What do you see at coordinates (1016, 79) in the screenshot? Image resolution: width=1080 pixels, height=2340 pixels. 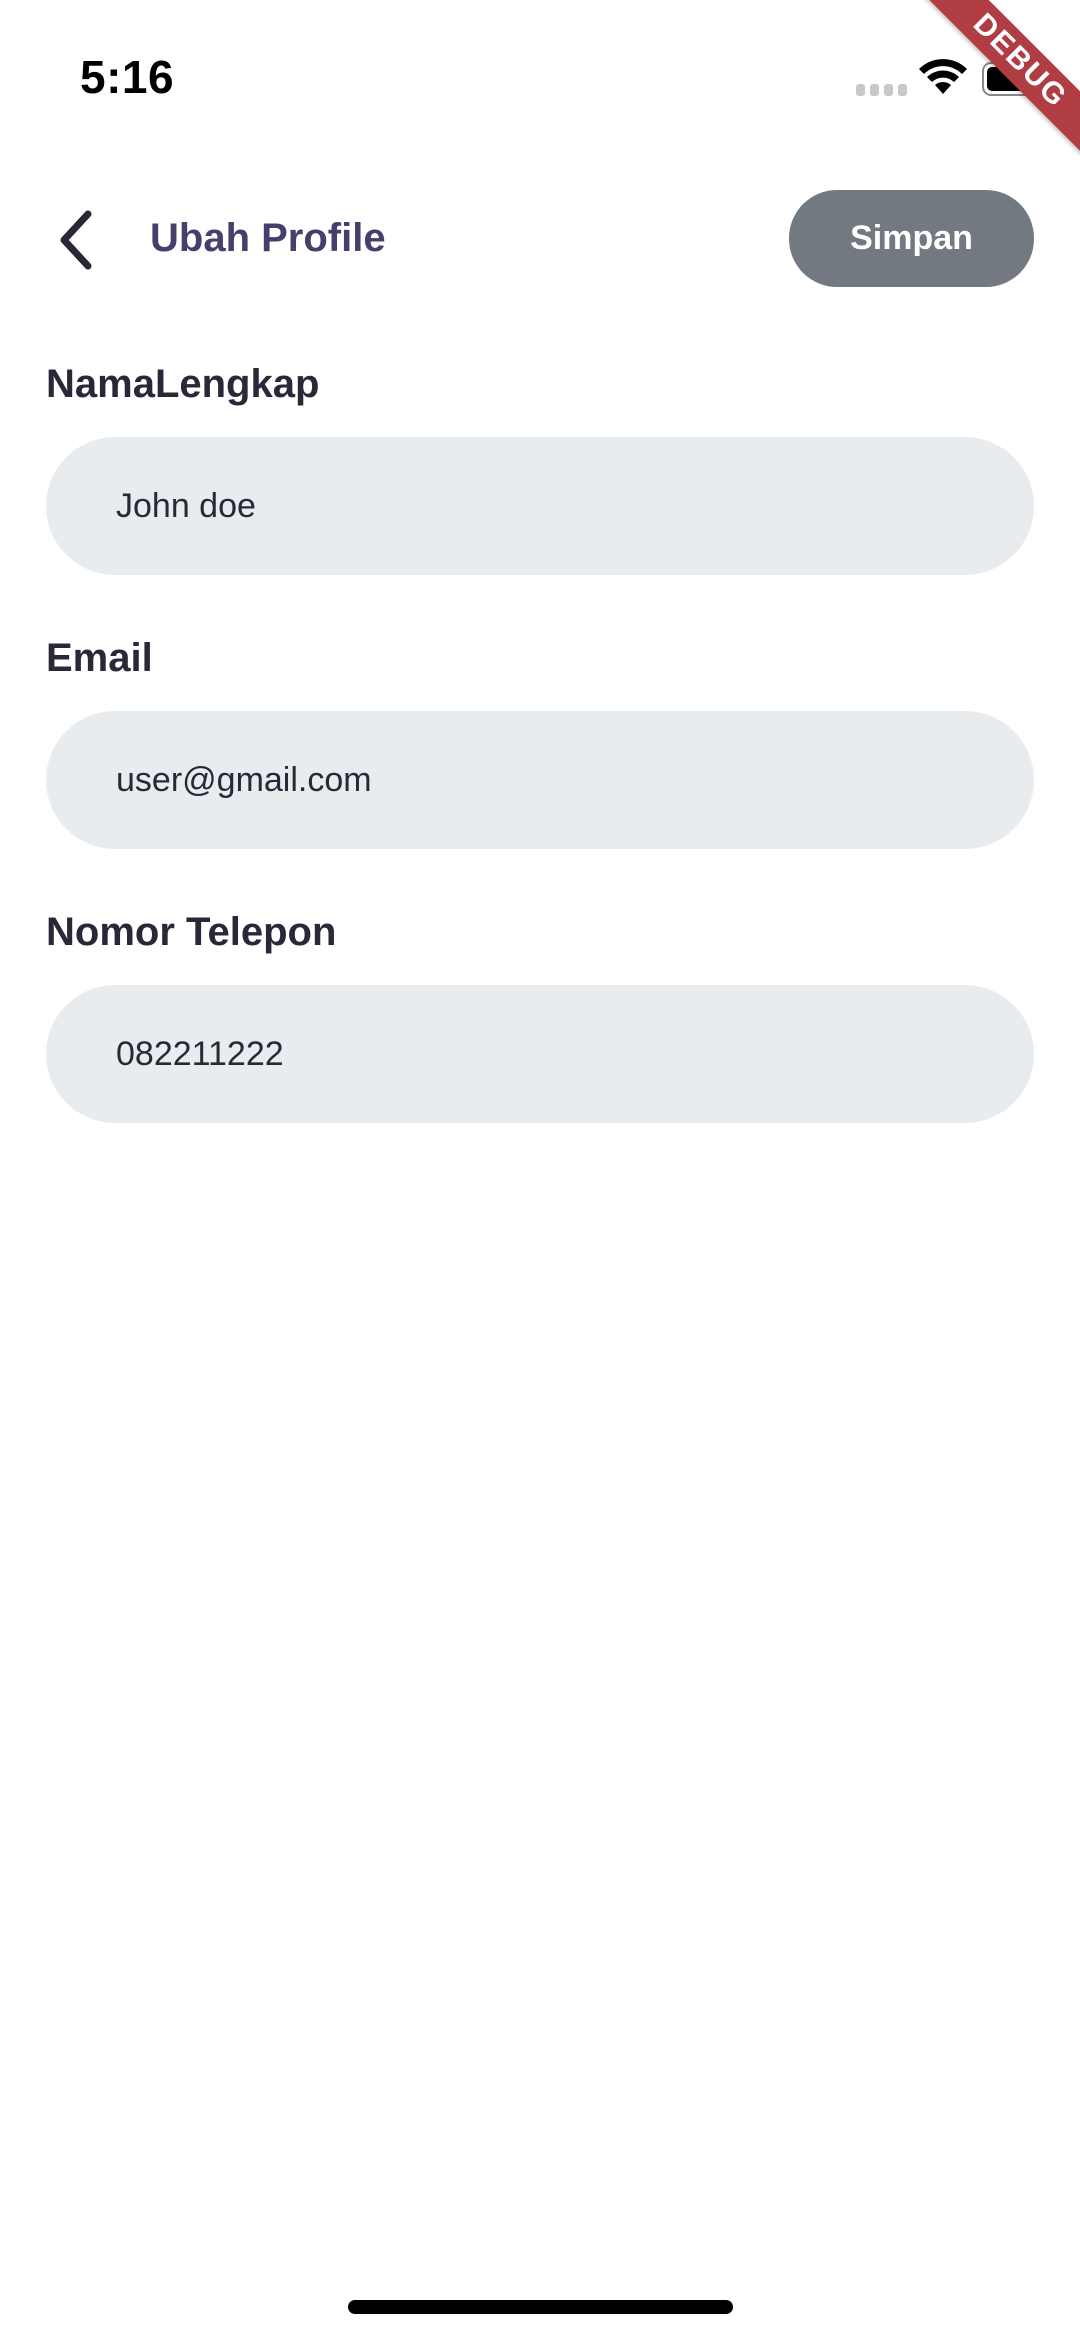 I see `battery-icon` at bounding box center [1016, 79].